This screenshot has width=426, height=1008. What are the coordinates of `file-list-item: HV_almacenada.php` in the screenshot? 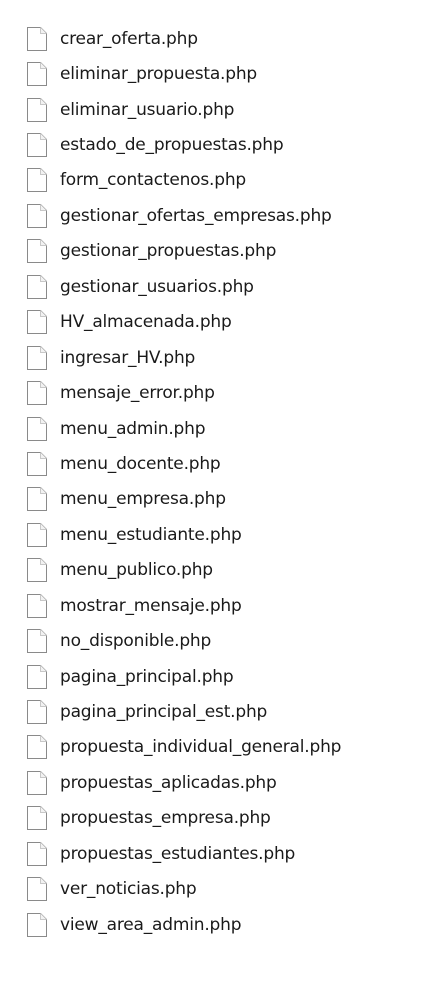 It's located at (221, 322).